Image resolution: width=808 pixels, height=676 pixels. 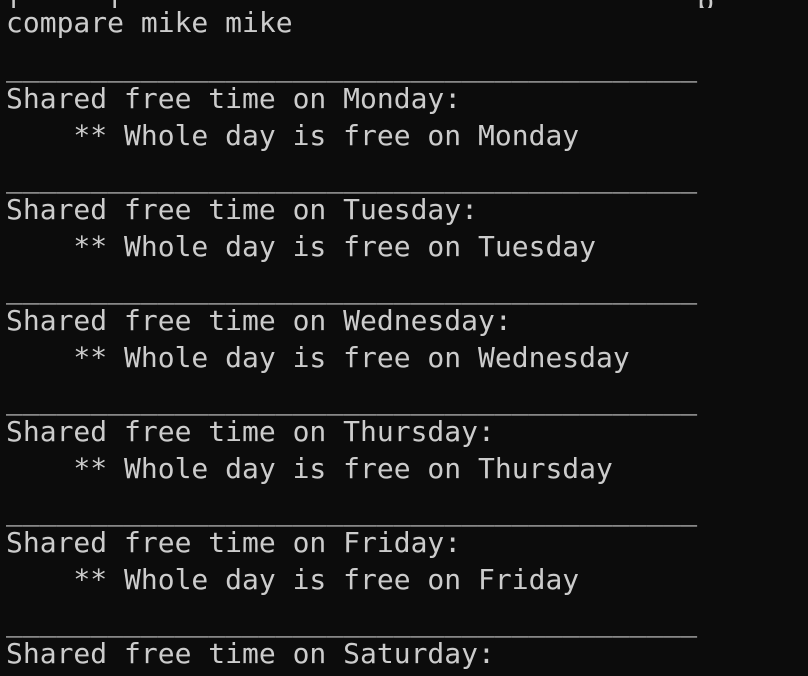 I want to click on free-day-message-tuesday: ** Whole day is free on Tuesday, so click(x=301, y=246).